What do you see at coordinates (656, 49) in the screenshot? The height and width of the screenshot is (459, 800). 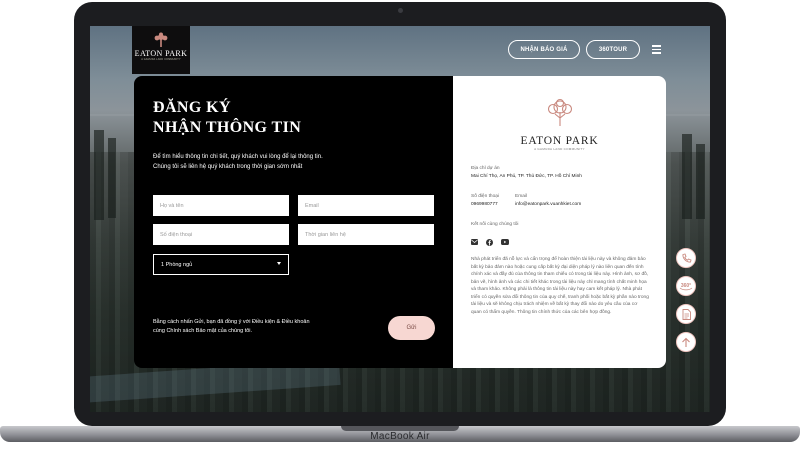 I see `hamburger-menu-icon` at bounding box center [656, 49].